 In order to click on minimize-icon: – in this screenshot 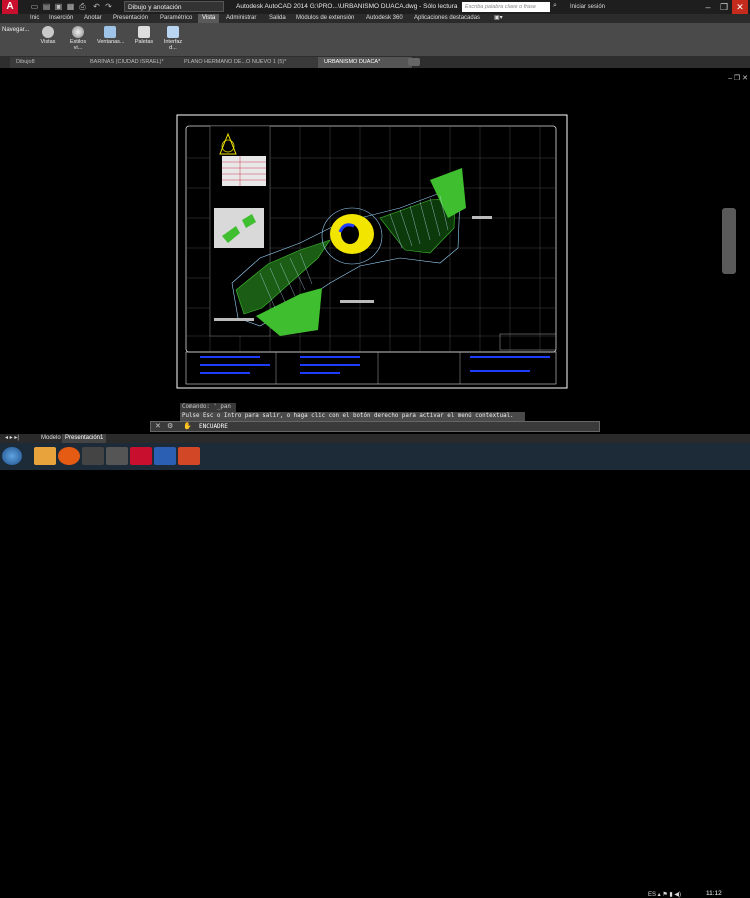, I will do `click(708, 7)`.